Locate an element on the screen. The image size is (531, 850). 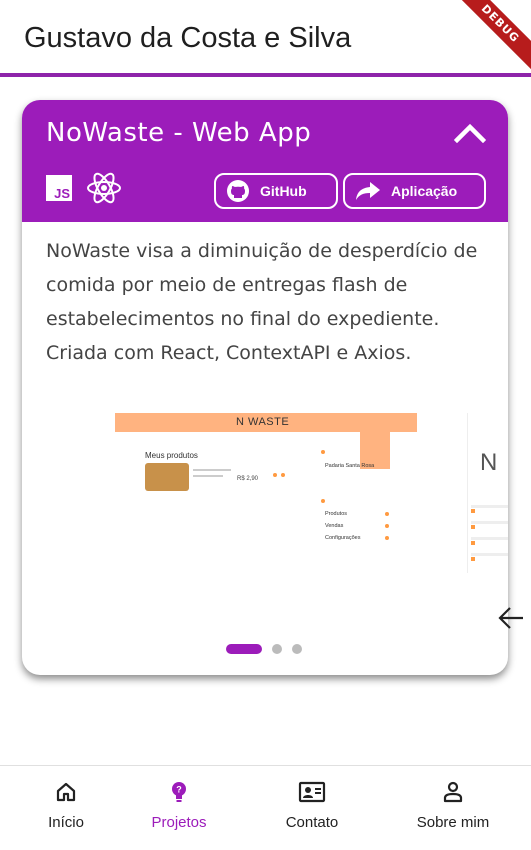
nav-label: Sobre mim is located at coordinates (453, 822).